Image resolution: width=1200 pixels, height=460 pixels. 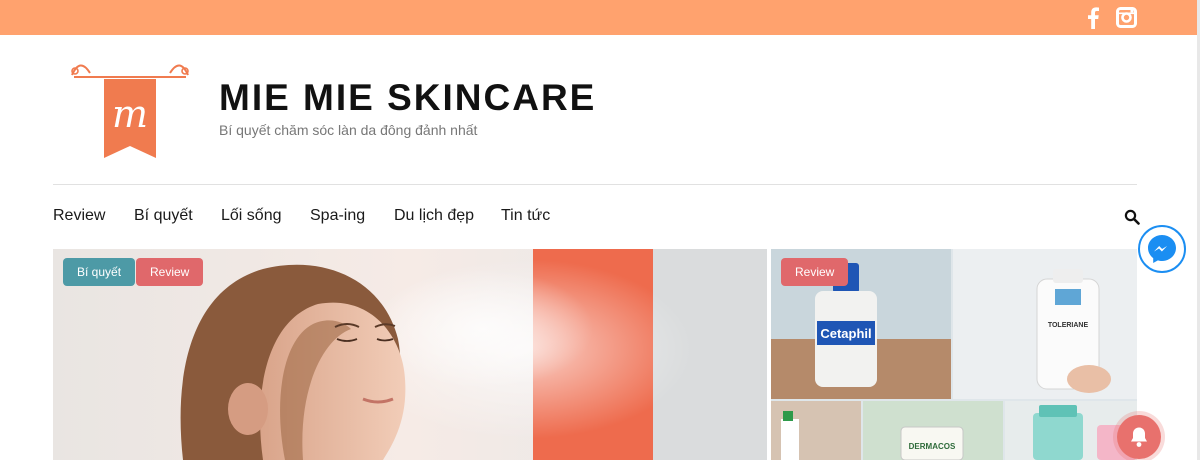 What do you see at coordinates (1127, 17) in the screenshot?
I see `instagram-icon` at bounding box center [1127, 17].